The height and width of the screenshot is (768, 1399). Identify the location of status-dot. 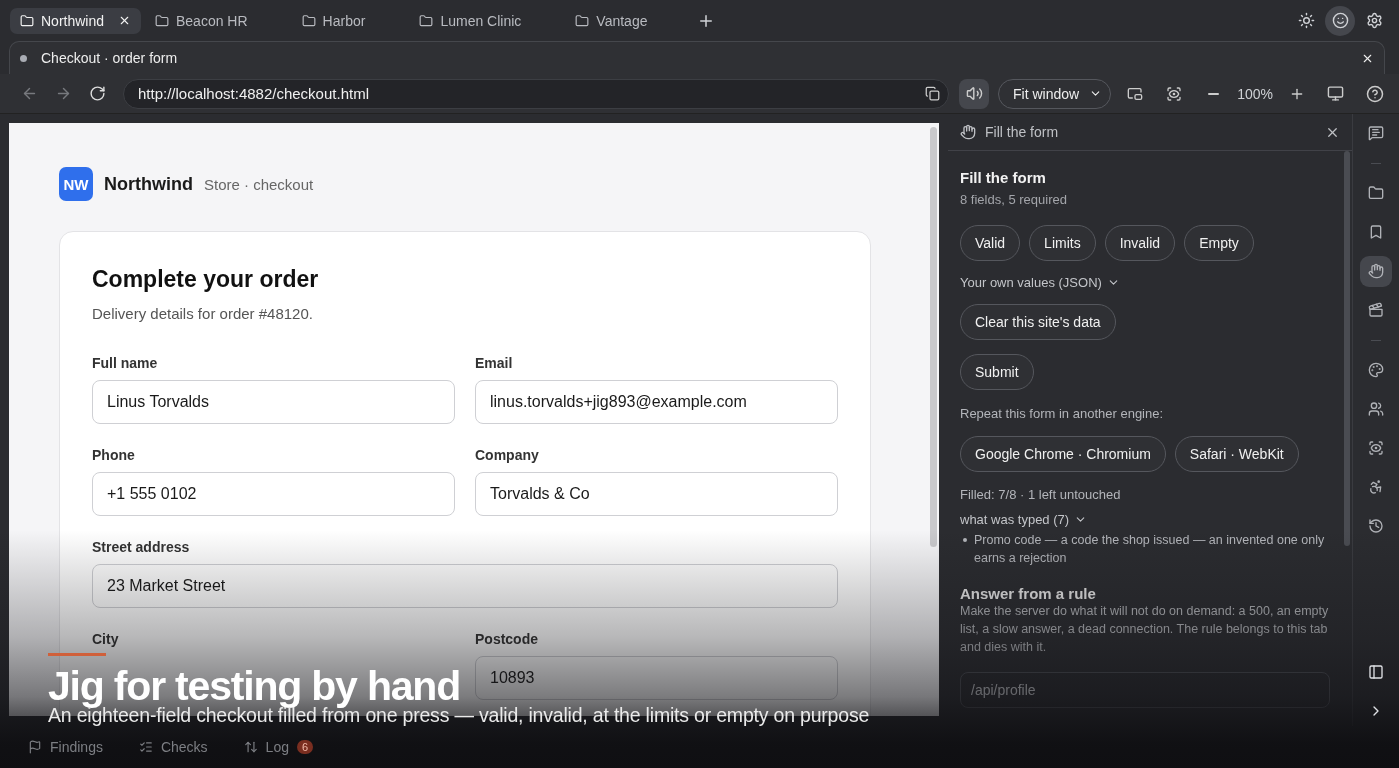
(23, 58).